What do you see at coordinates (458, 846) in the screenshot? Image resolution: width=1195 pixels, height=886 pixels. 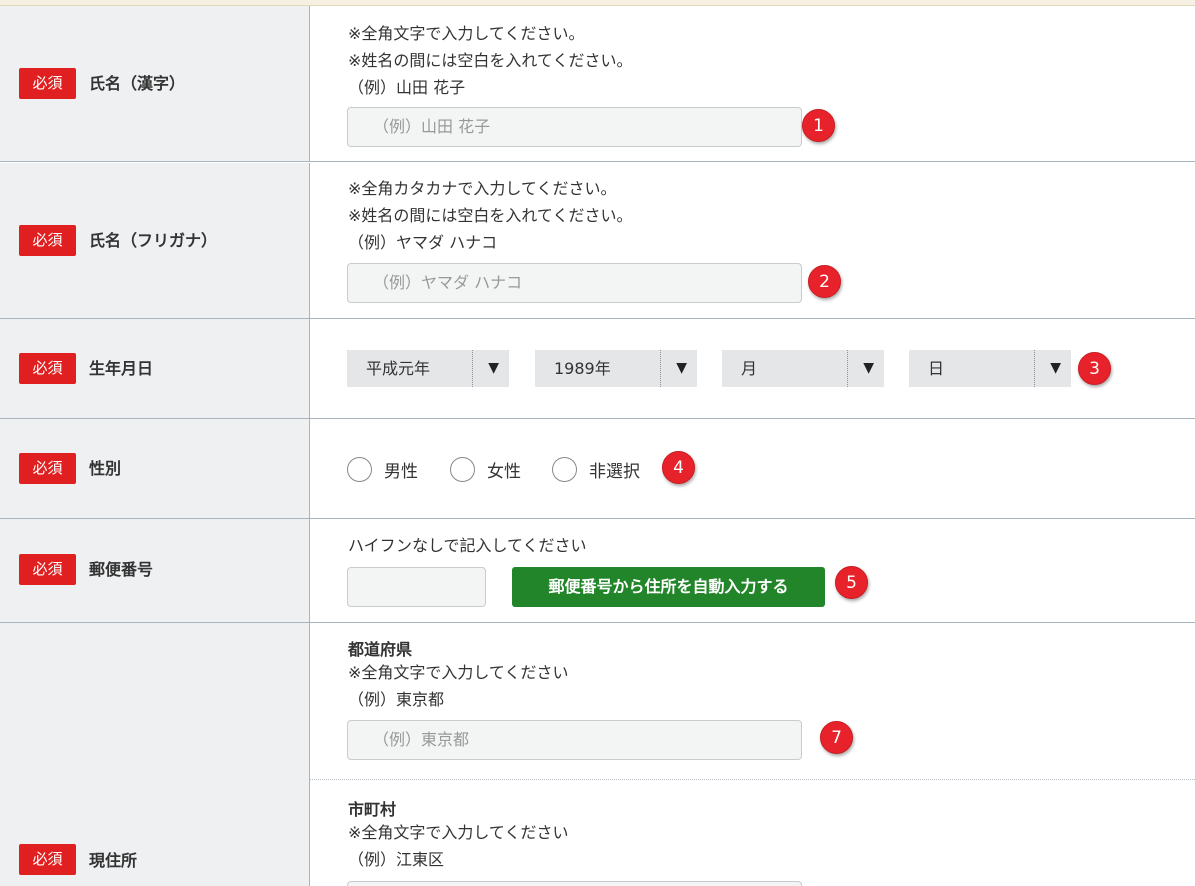 I see `city-notes: ※全角文字で入力してください （例）江東区` at bounding box center [458, 846].